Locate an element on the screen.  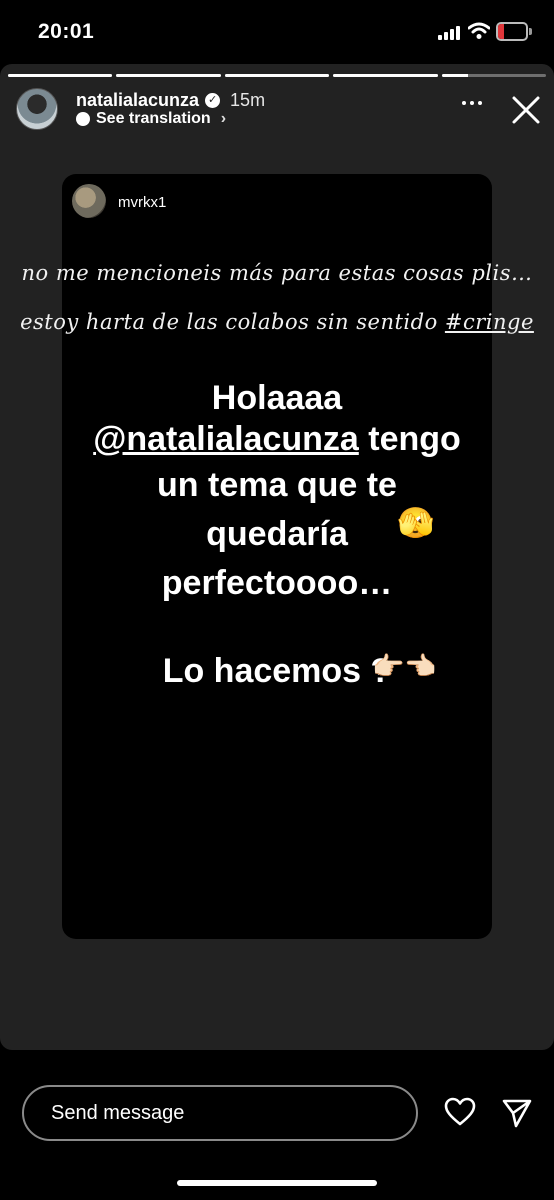
see-translation-label: See translation is located at coordinates (153, 118).